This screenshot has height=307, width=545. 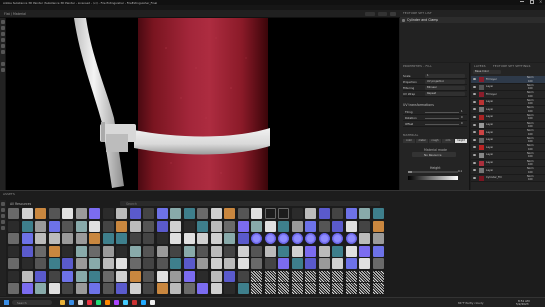 What do you see at coordinates (434, 154) in the screenshot?
I see `resource-picker: No Resource` at bounding box center [434, 154].